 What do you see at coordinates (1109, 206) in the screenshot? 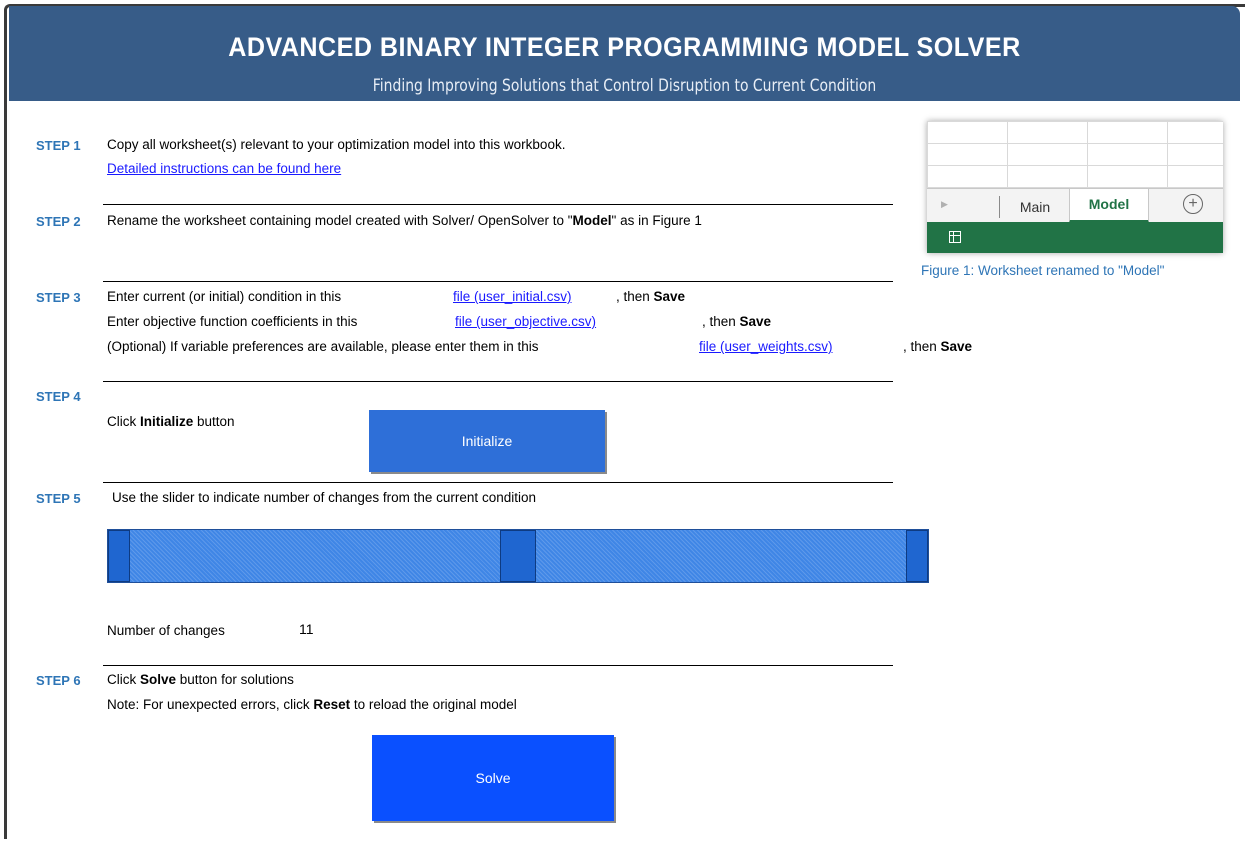
I see `figure-tab-model: Model` at bounding box center [1109, 206].